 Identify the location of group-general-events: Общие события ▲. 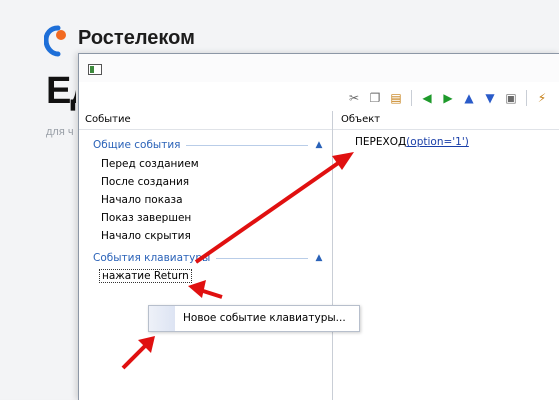
(208, 145).